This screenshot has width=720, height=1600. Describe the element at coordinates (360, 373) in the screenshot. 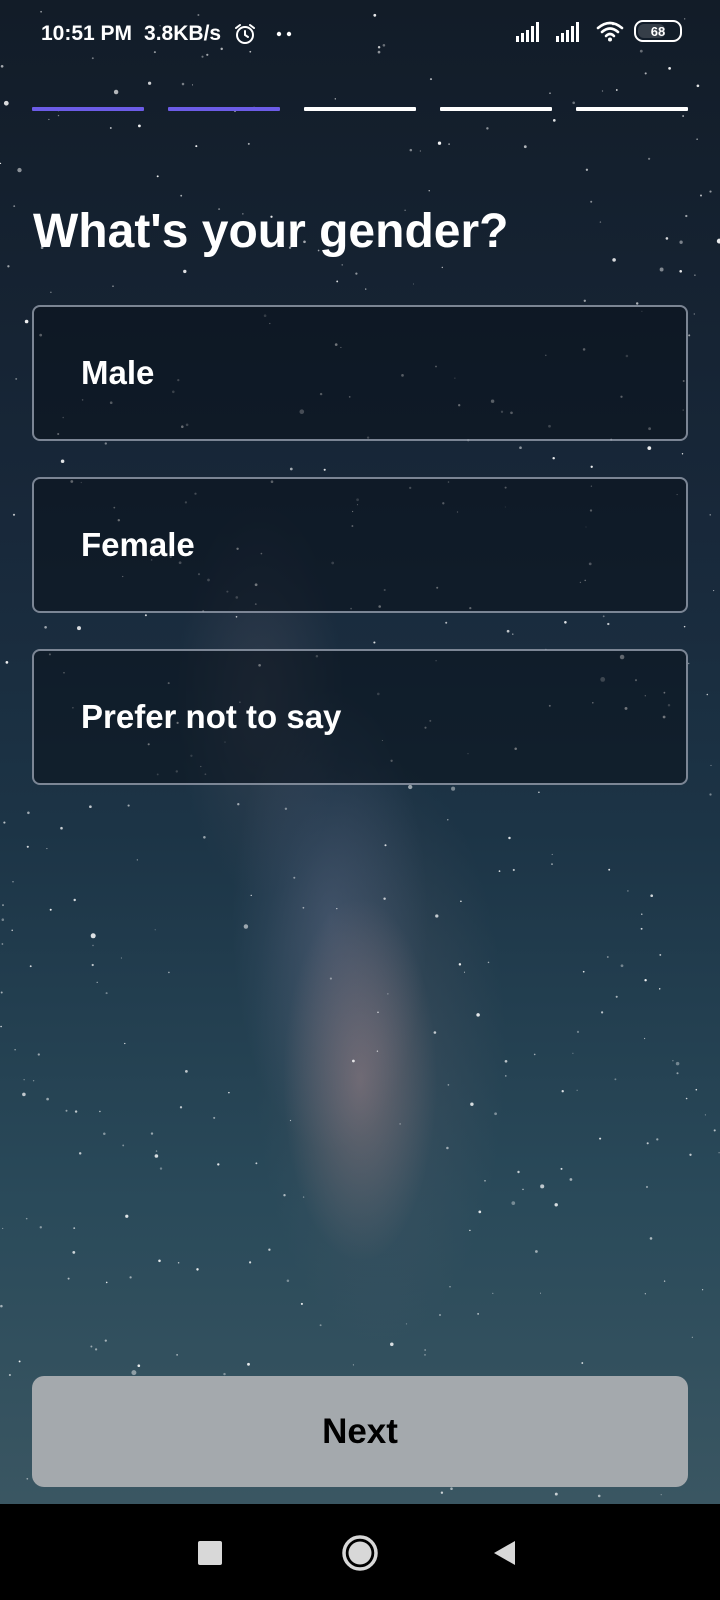

I see `option-male: Male` at that location.